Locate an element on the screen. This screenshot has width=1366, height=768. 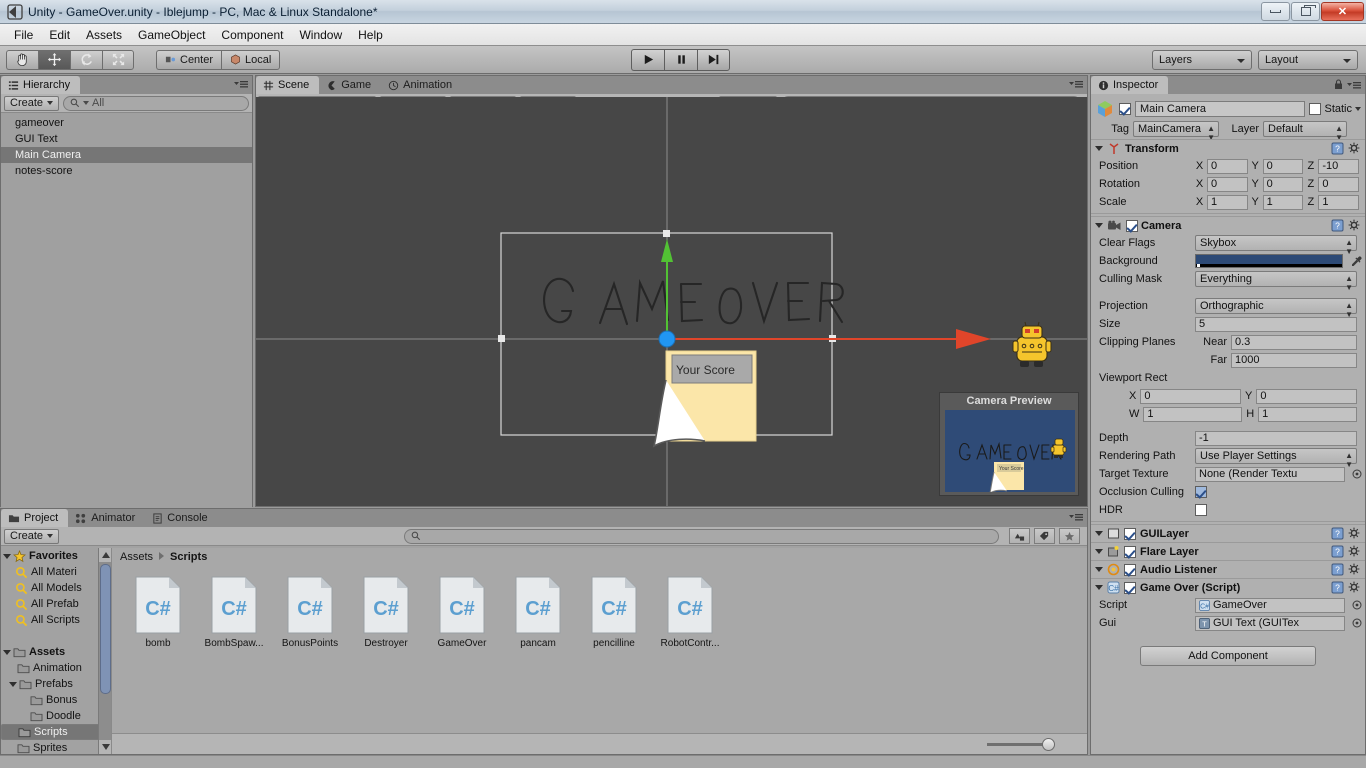
inspector-tab-options is located at coordinates (1348, 84).